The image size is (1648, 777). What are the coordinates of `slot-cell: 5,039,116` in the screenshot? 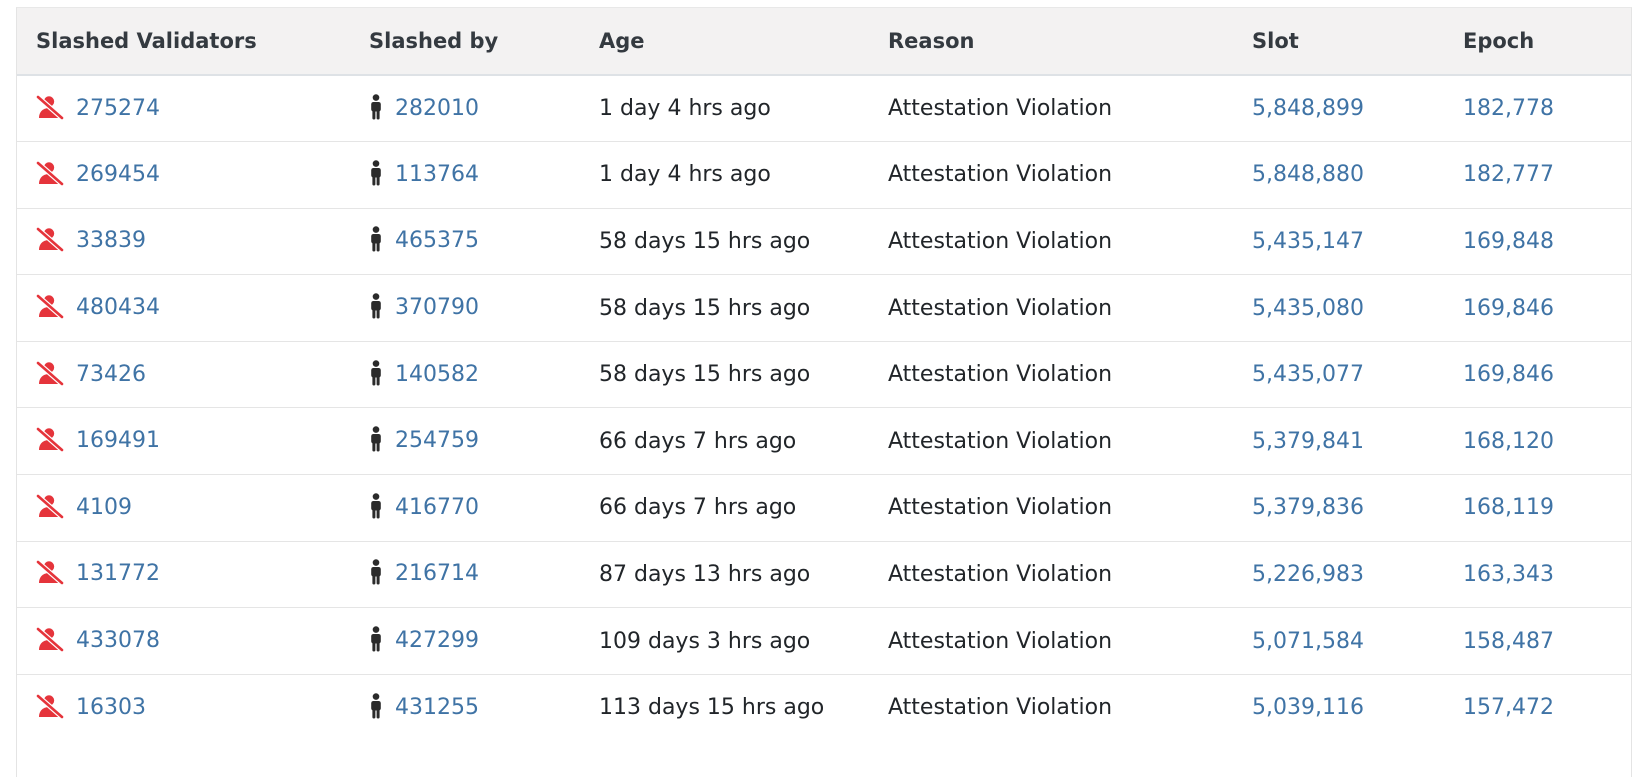 It's located at (1338, 707).